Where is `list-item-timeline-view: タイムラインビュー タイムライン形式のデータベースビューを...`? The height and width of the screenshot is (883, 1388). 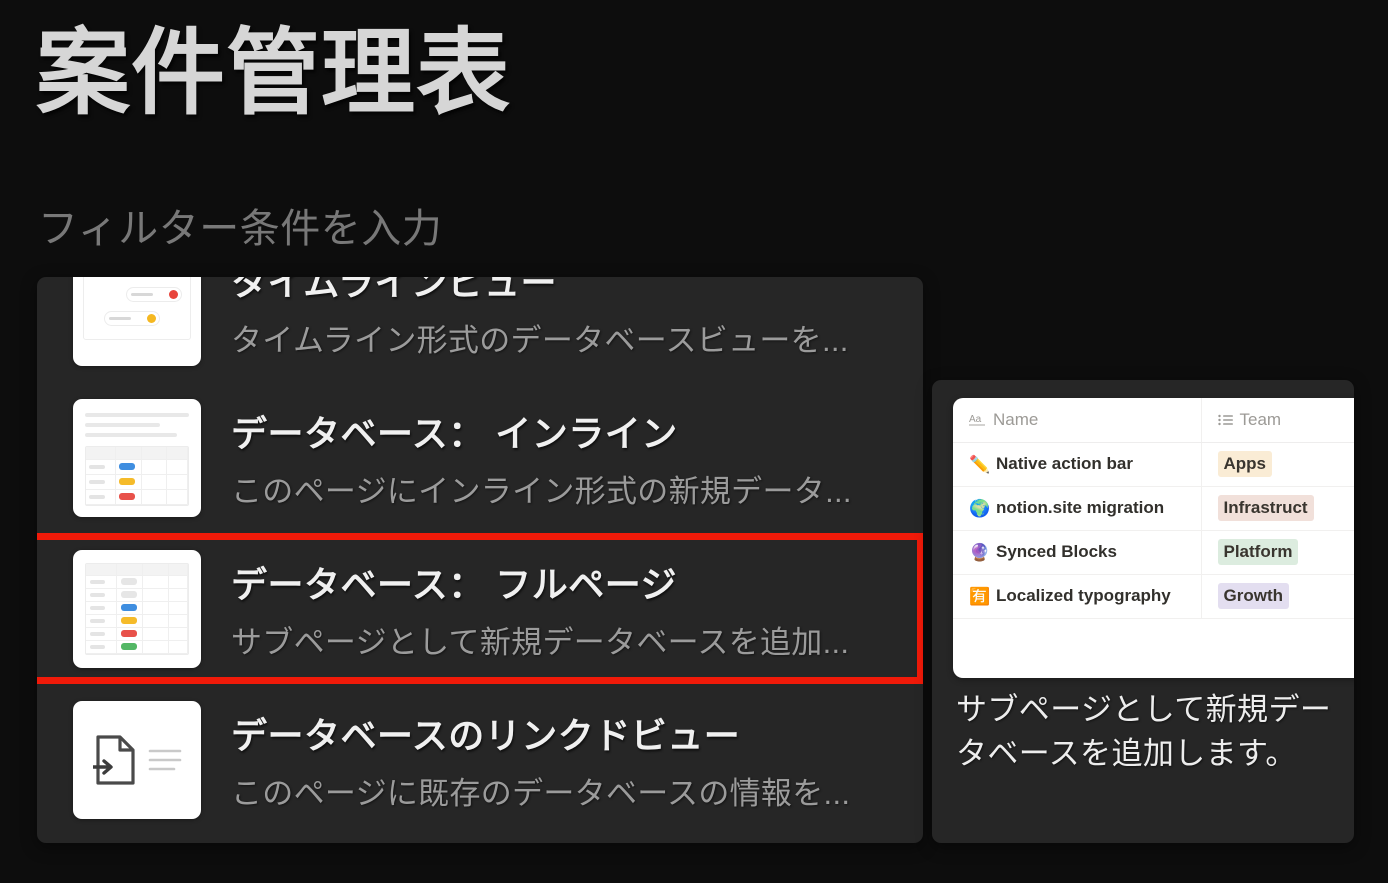
list-item-timeline-view: タイムラインビュー タイムライン形式のデータベースビューを... is located at coordinates (480, 329).